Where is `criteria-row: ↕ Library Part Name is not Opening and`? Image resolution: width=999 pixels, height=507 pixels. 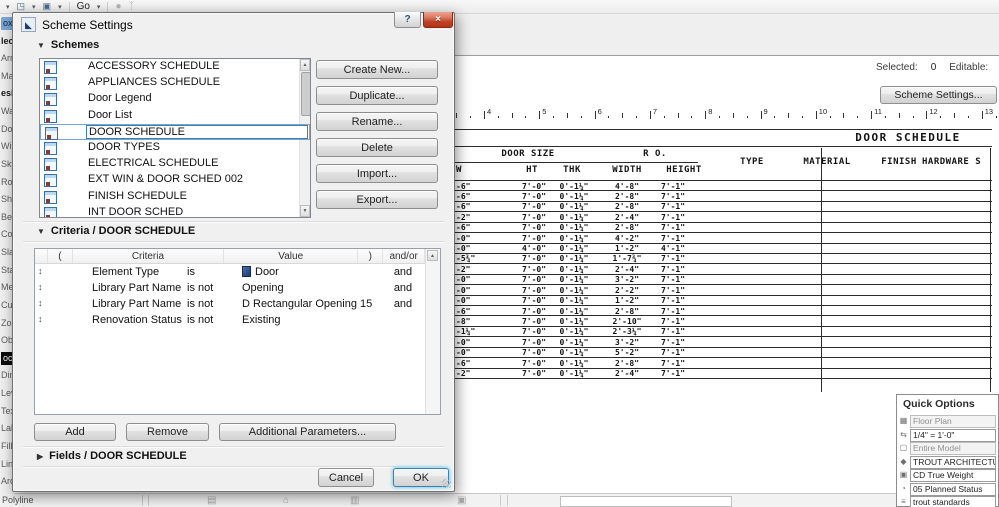 criteria-row: ↕ Library Part Name is not Opening and is located at coordinates (237, 288).